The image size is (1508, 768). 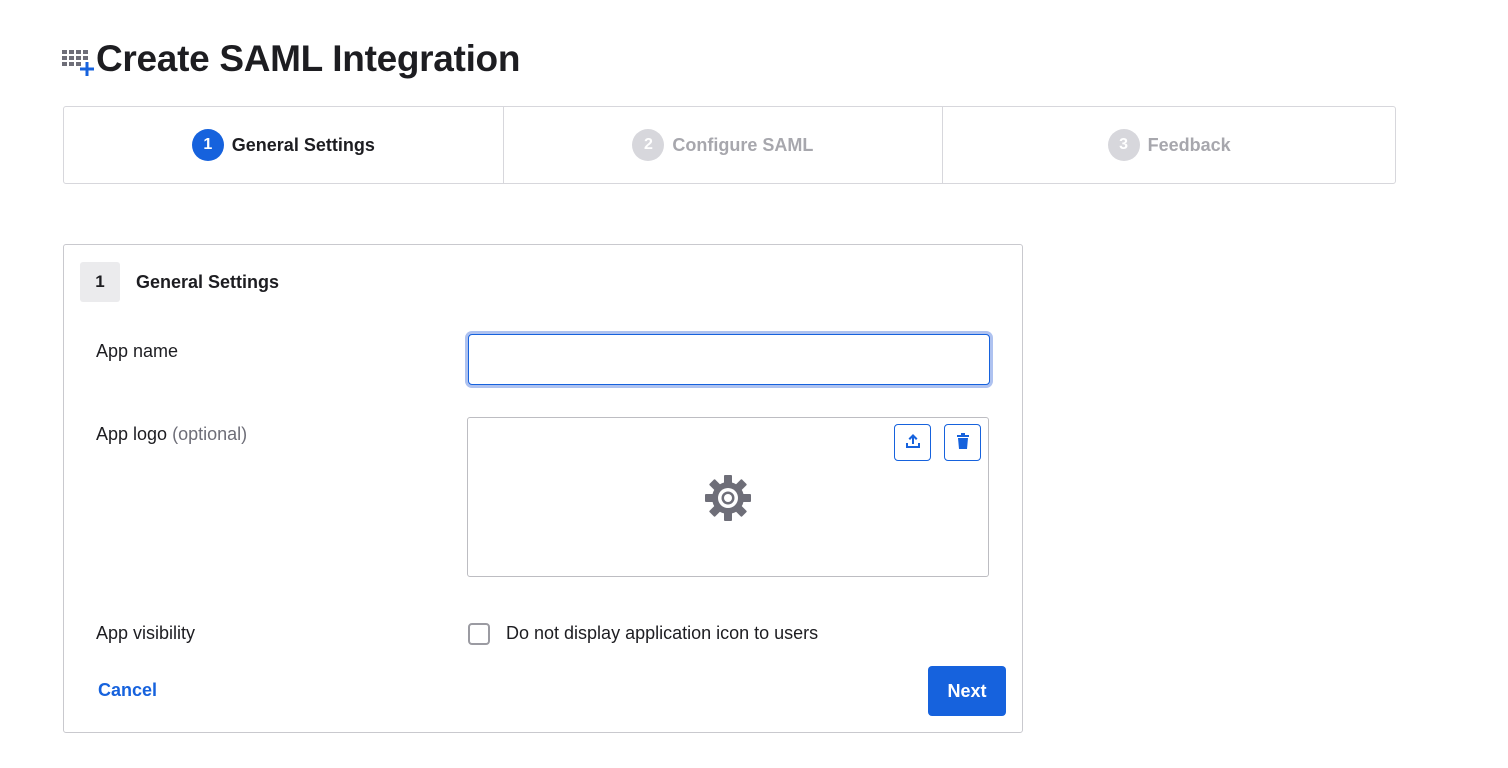 I want to click on step-number: 2, so click(x=648, y=145).